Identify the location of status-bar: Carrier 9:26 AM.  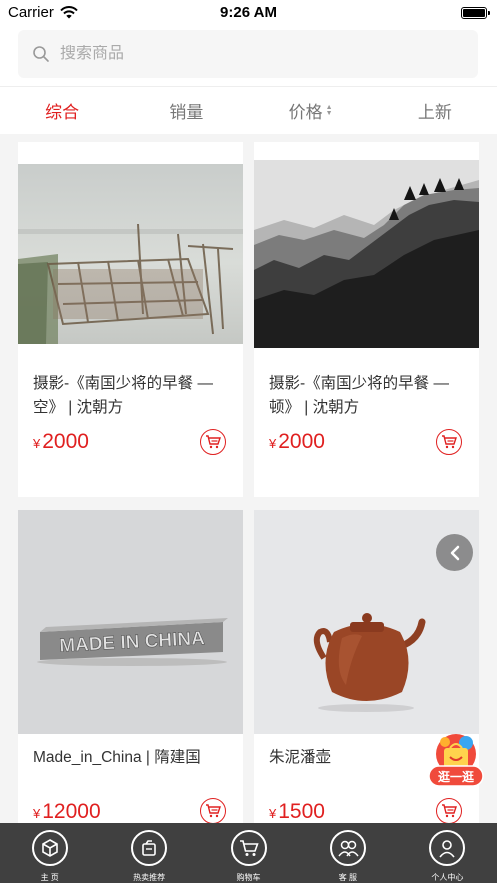
(248, 13).